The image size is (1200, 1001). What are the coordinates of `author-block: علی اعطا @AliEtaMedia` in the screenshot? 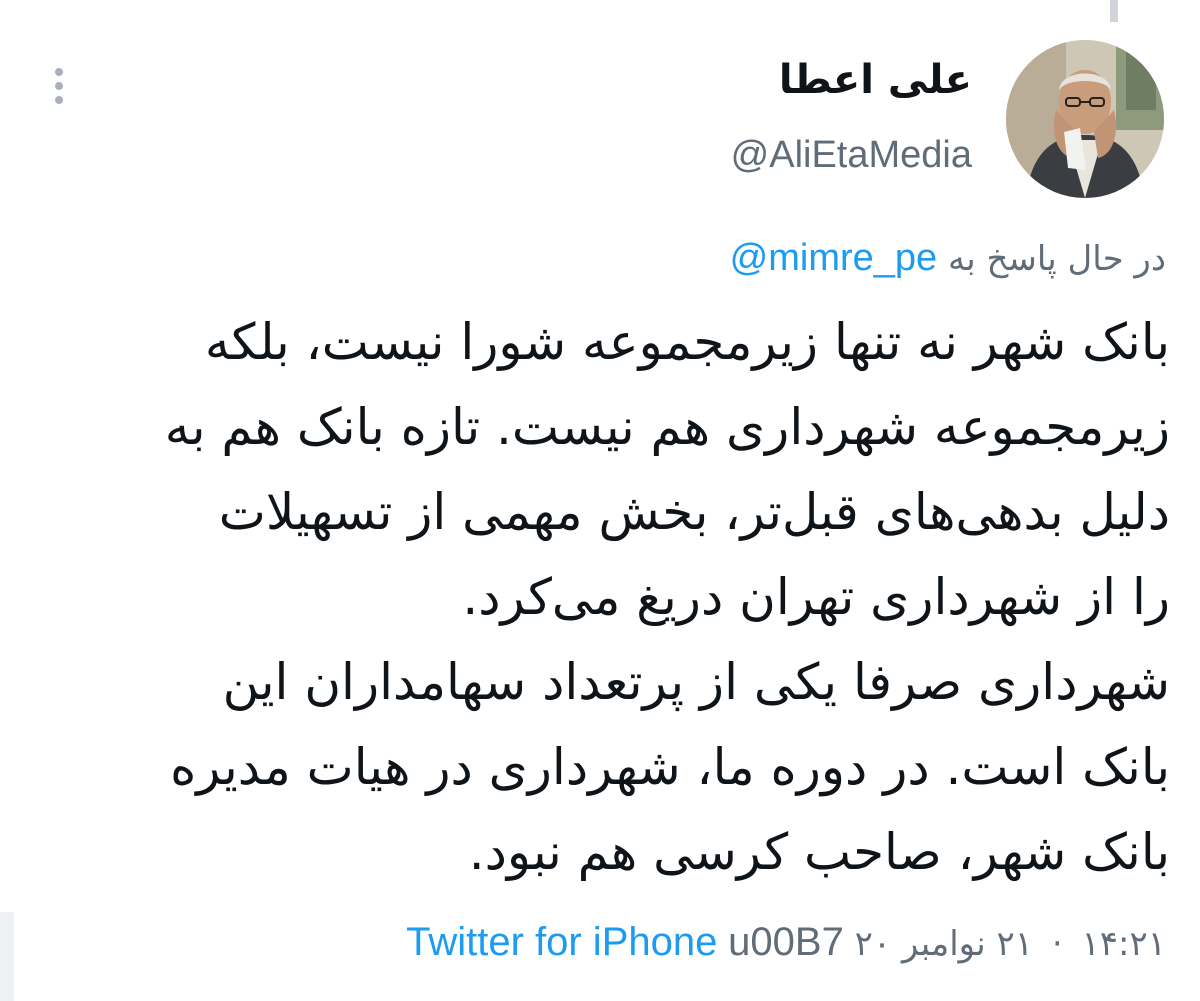 It's located at (851, 116).